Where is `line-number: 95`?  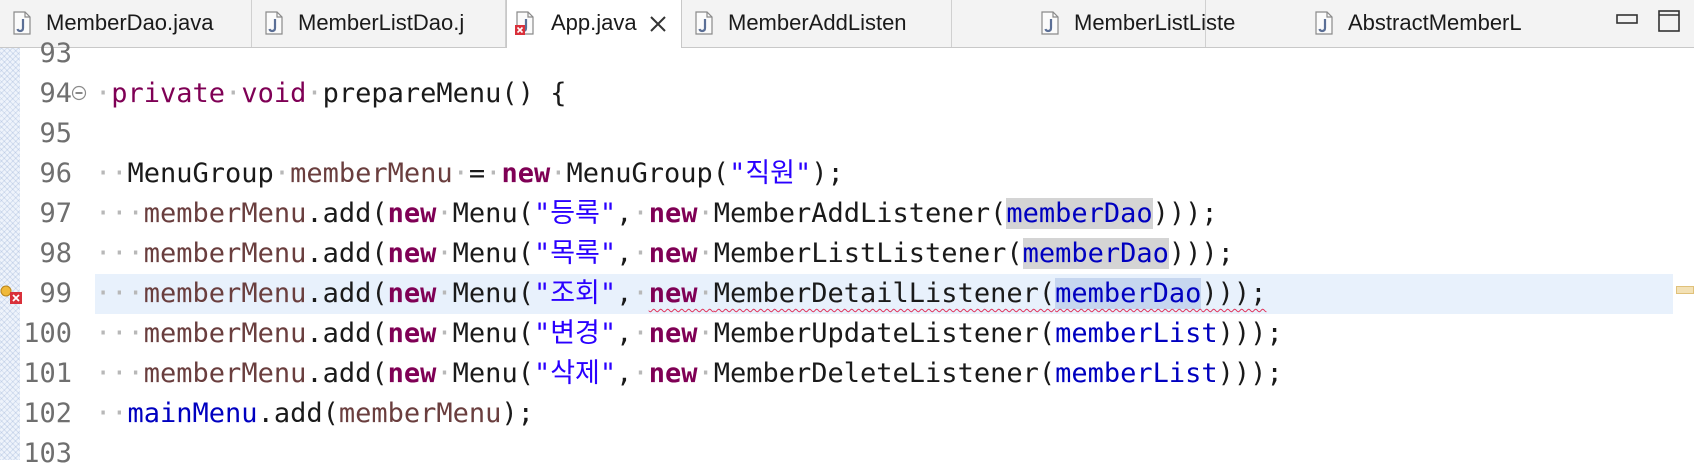
line-number: 95 is located at coordinates (55, 133).